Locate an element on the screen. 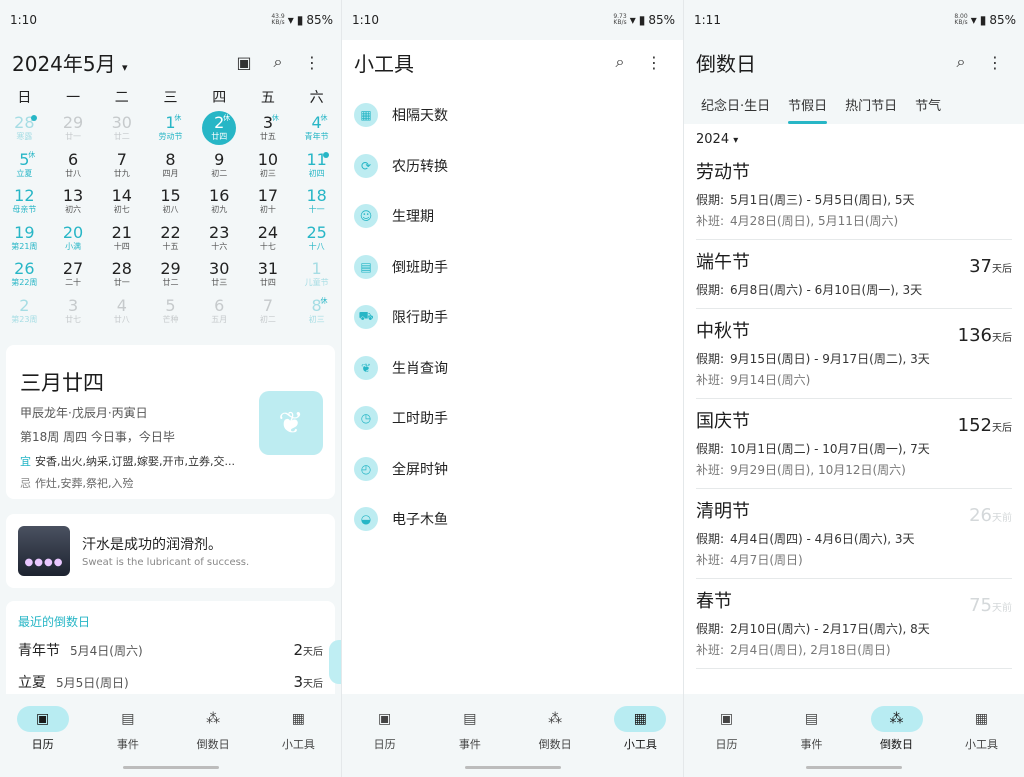  day-cell: 30 廿三 is located at coordinates (219, 274).